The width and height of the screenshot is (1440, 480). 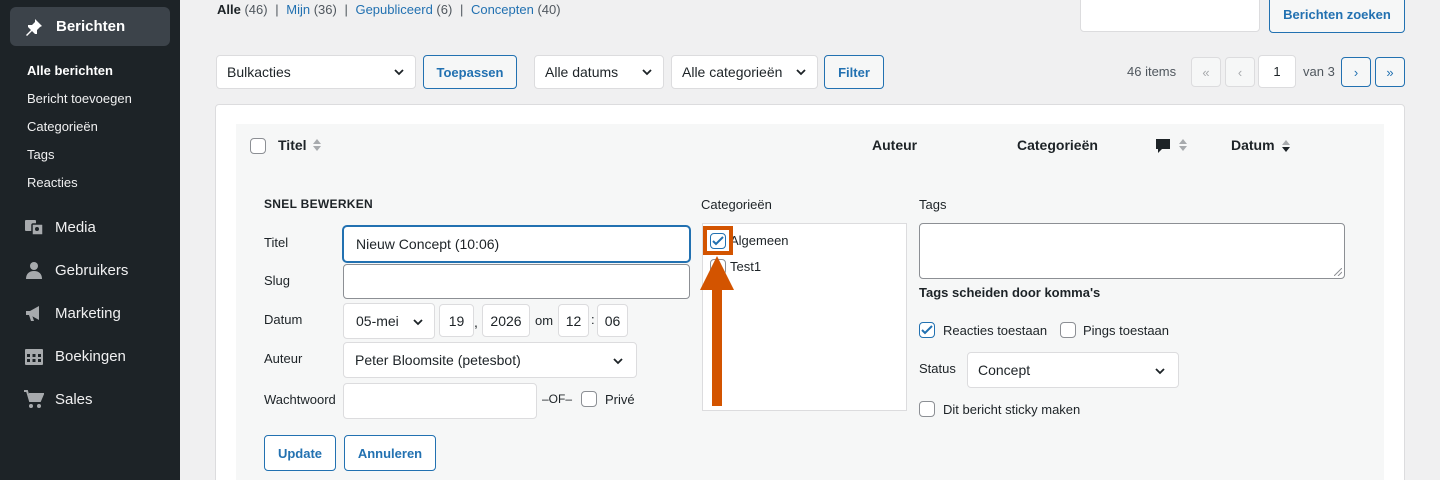 I want to click on password-input, so click(x=440, y=401).